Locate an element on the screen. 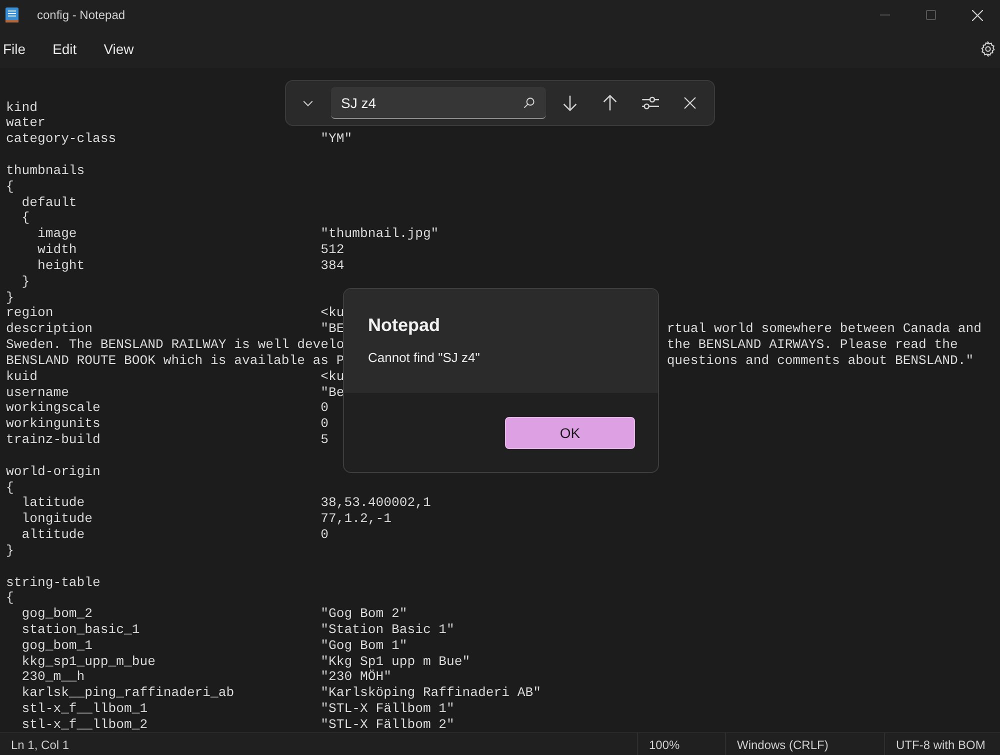 The height and width of the screenshot is (755, 1000). config-key: width is located at coordinates (57, 250).